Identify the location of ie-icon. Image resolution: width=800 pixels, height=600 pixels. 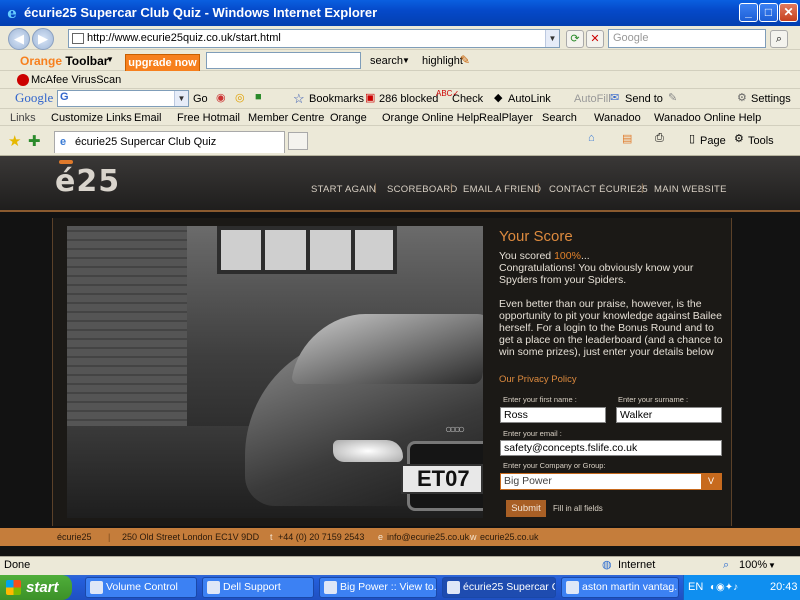
(572, 587).